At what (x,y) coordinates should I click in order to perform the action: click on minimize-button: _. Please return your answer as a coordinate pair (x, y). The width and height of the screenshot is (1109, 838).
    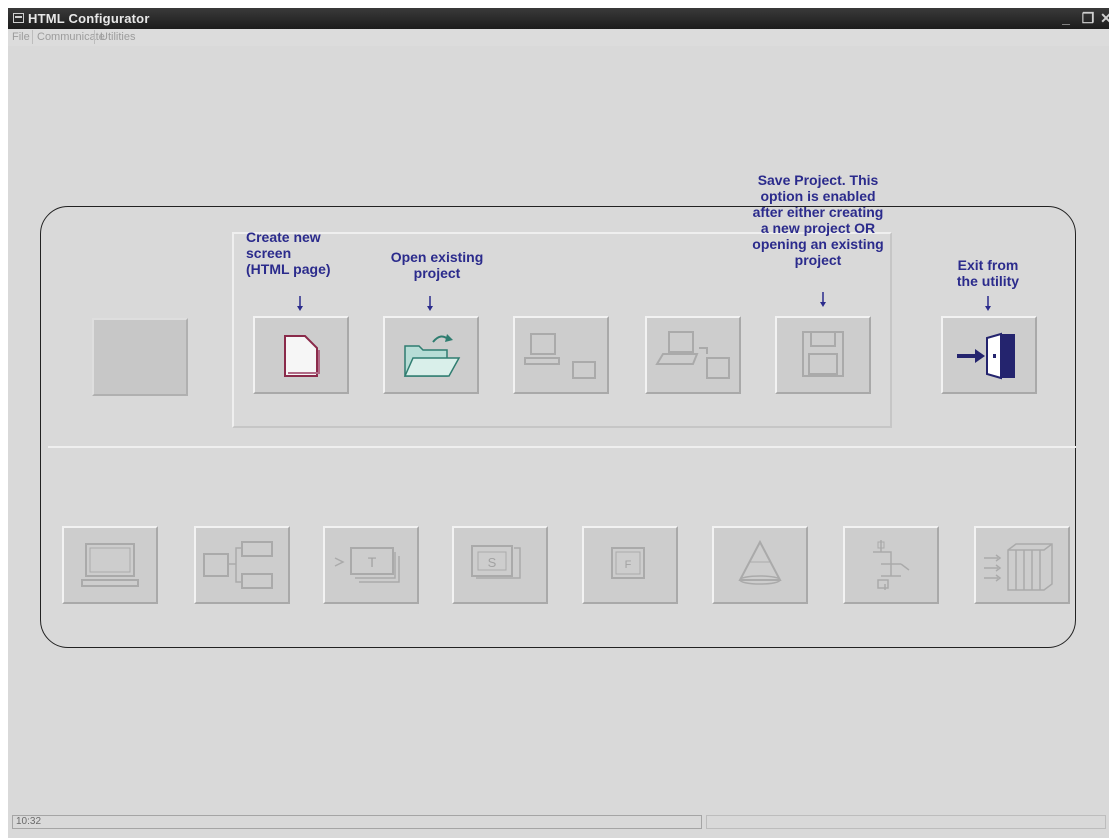
    Looking at the image, I should click on (1066, 18).